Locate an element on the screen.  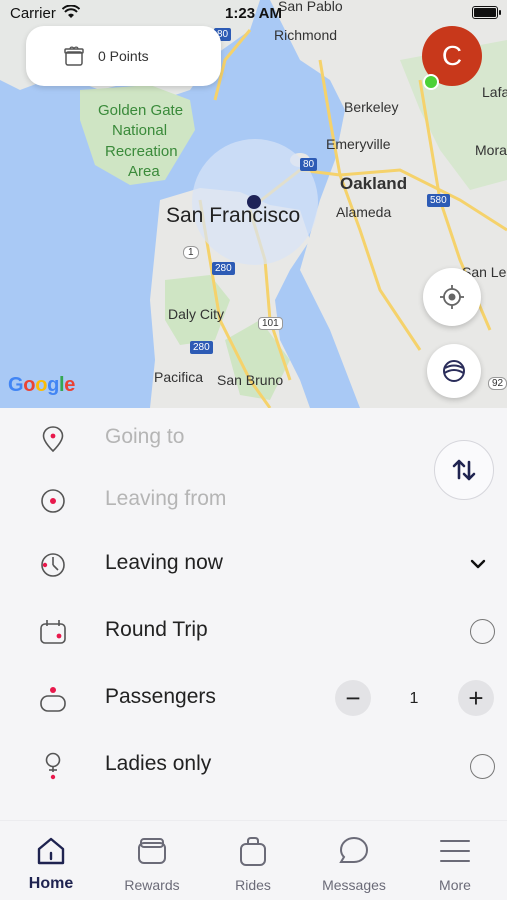
passengers-label: Passengers is located at coordinates (160, 696).